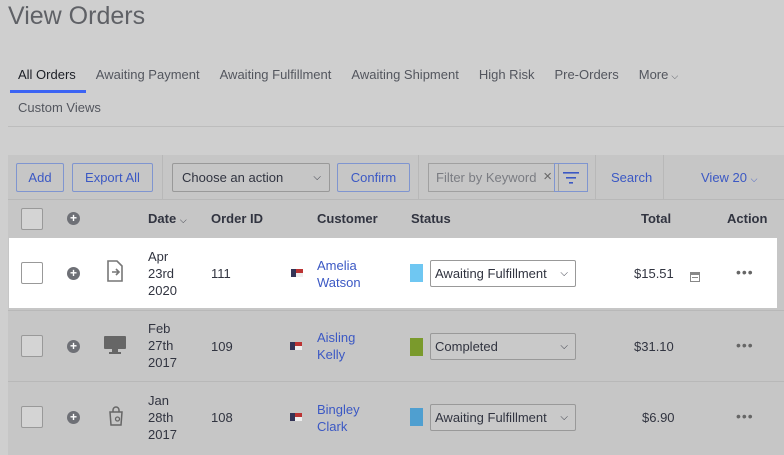  What do you see at coordinates (466, 346) in the screenshot?
I see `status-value: Completed` at bounding box center [466, 346].